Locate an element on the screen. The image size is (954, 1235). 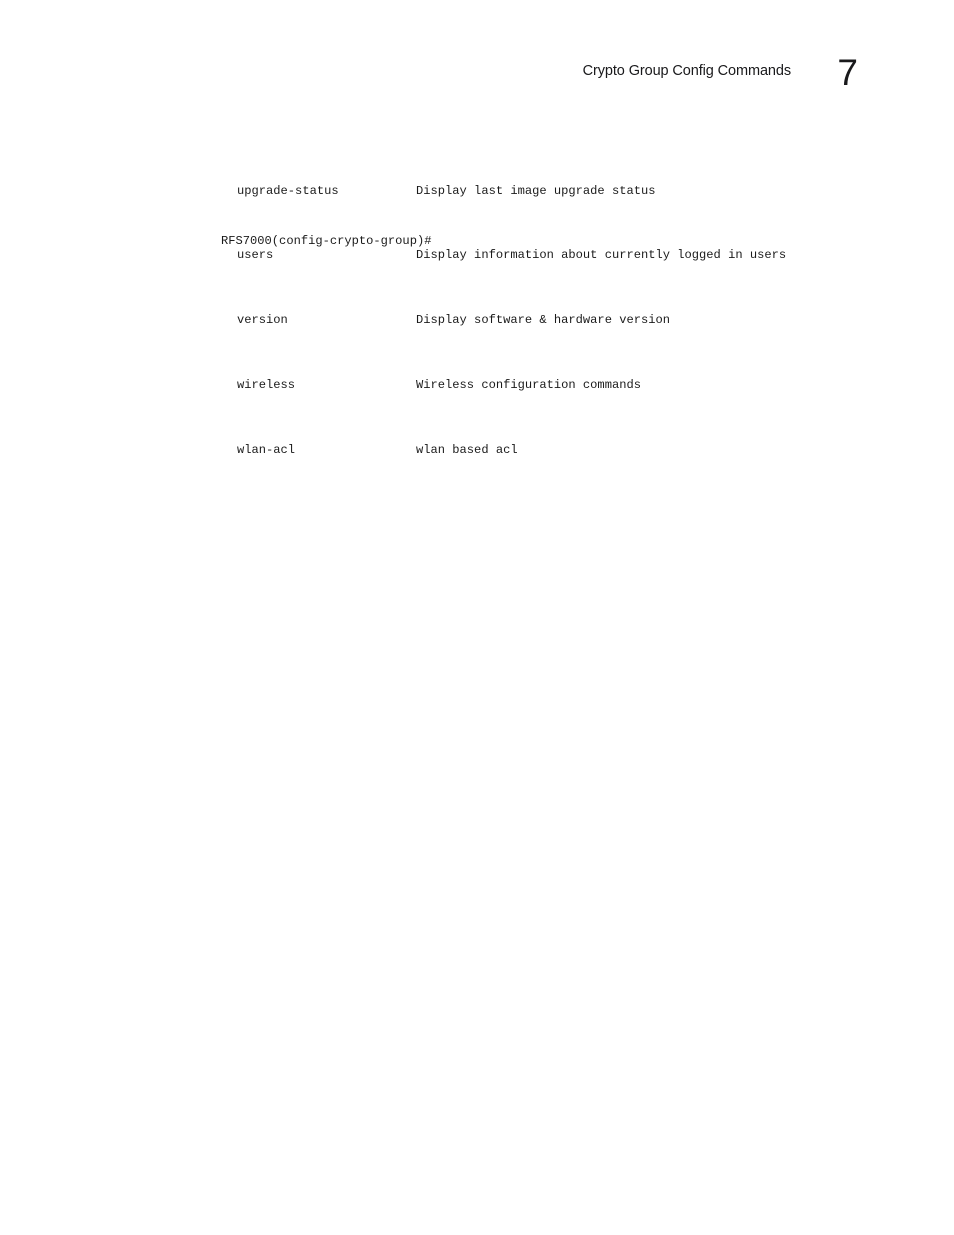
cli-command-name: wireless is located at coordinates (266, 385).